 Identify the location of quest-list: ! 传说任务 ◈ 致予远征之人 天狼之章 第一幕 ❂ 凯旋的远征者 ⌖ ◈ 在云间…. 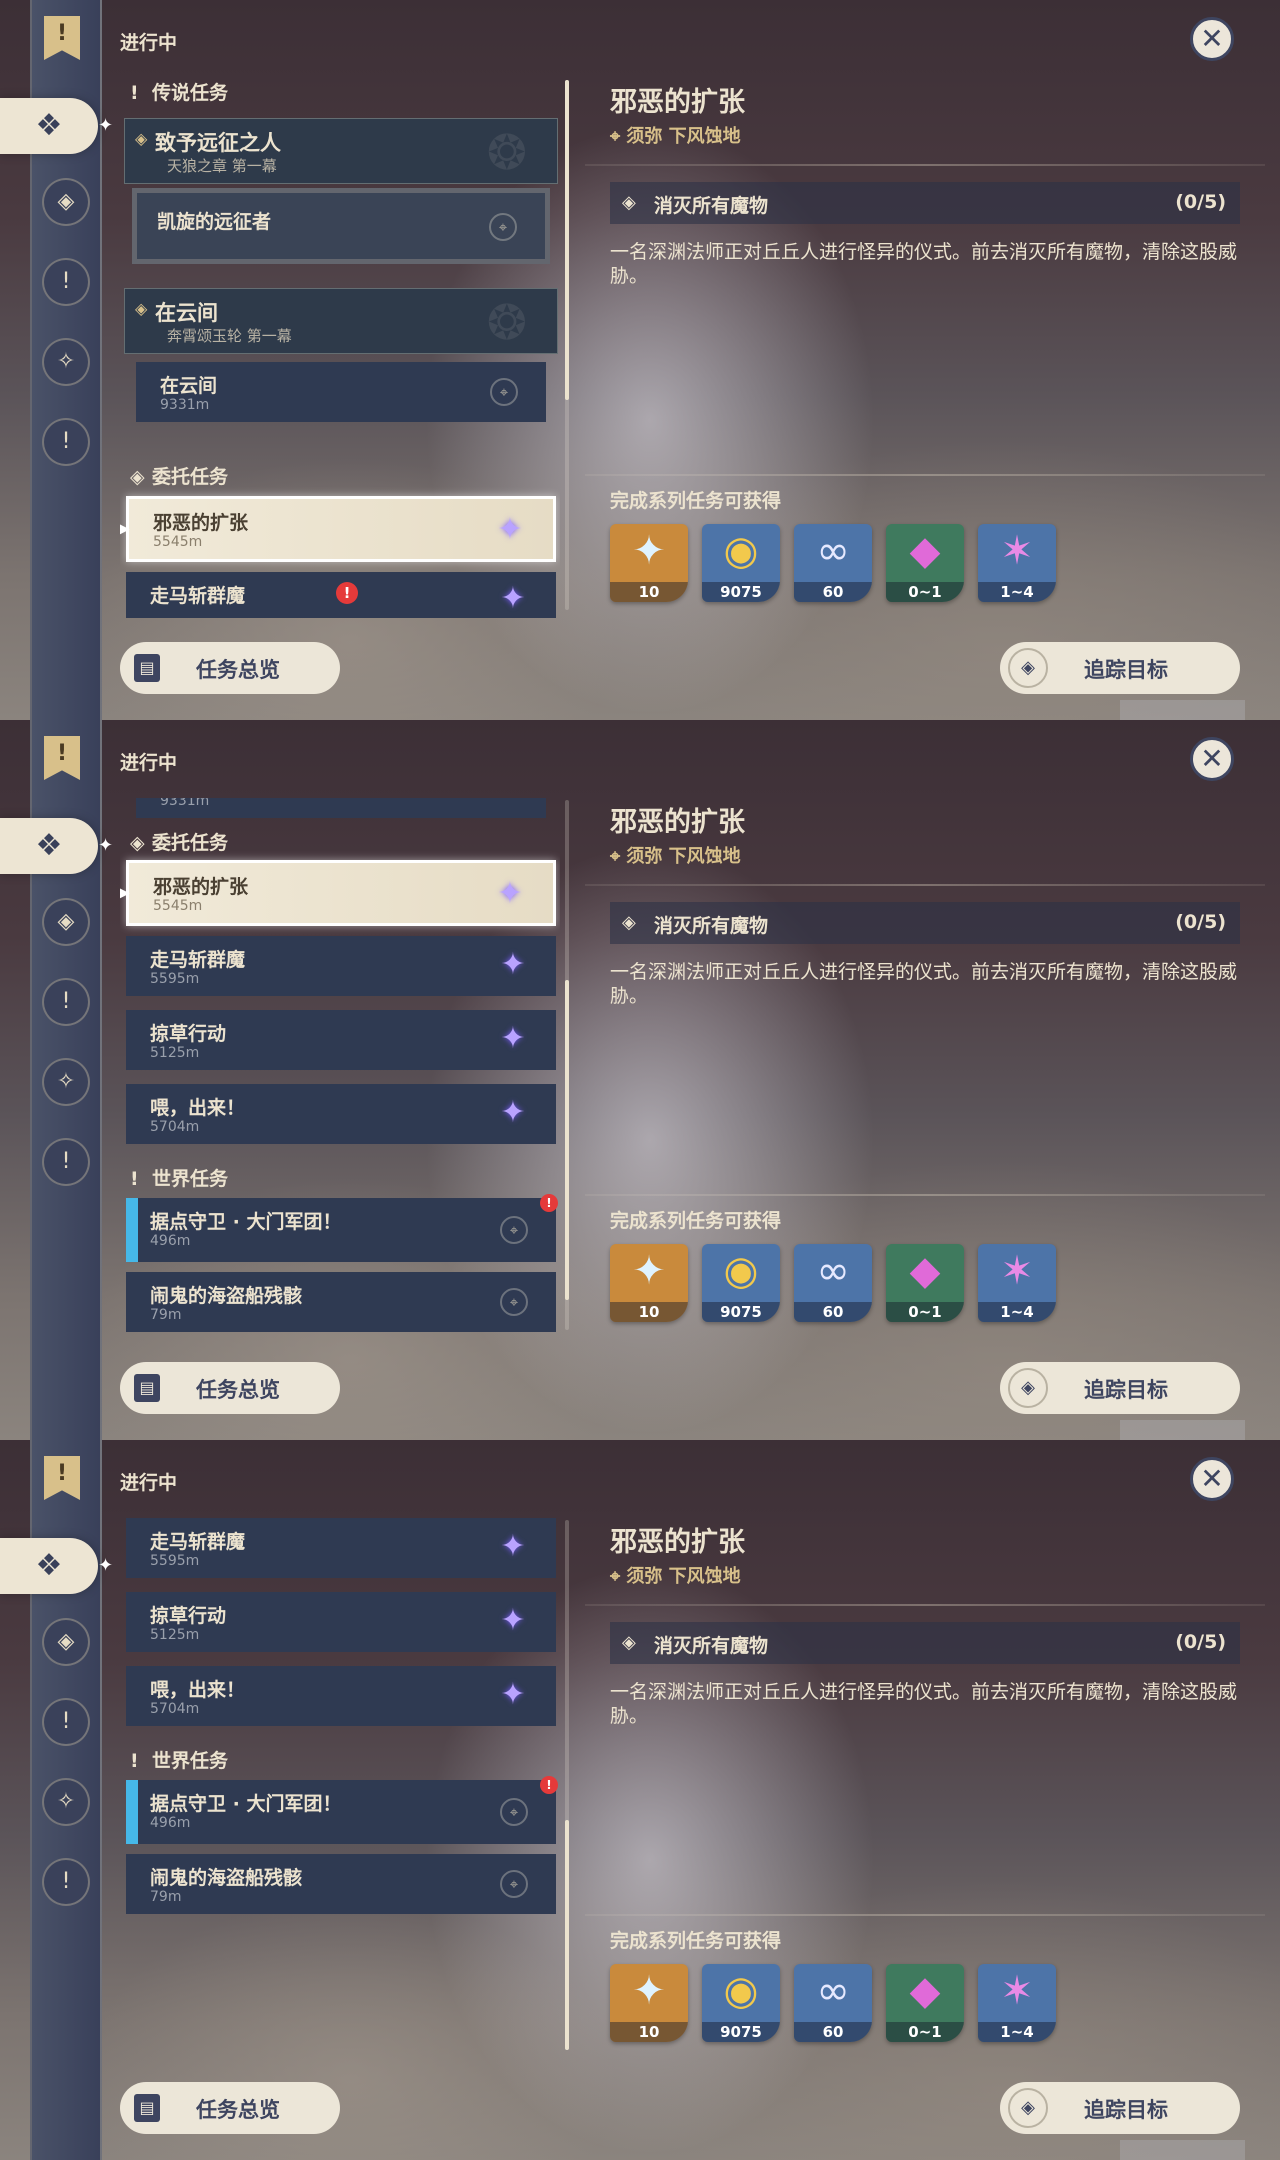
(340, 348).